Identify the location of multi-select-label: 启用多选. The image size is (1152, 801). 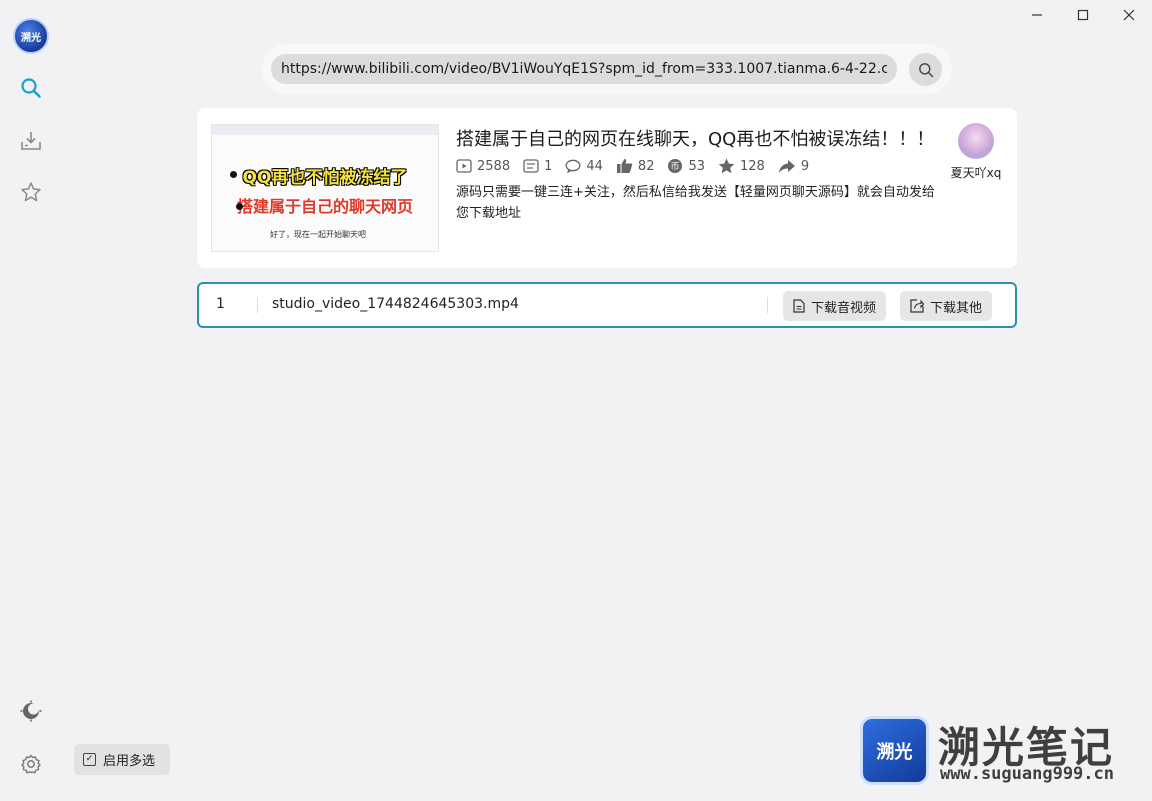
(129, 761).